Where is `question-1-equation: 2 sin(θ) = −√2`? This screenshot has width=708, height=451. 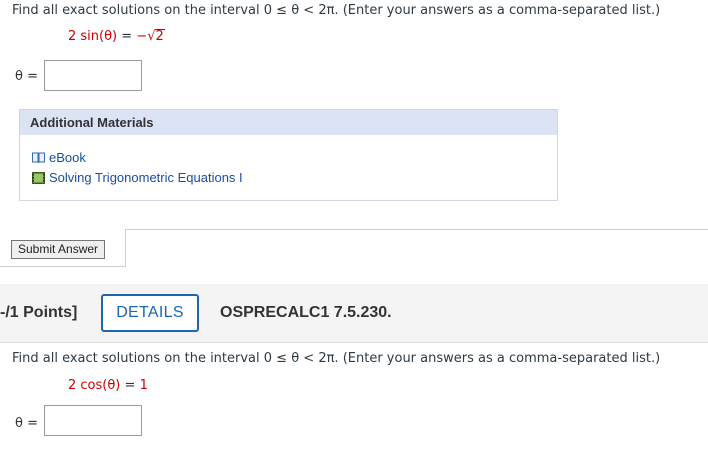
question-1-equation: 2 sin(θ) = −√2 is located at coordinates (116, 36).